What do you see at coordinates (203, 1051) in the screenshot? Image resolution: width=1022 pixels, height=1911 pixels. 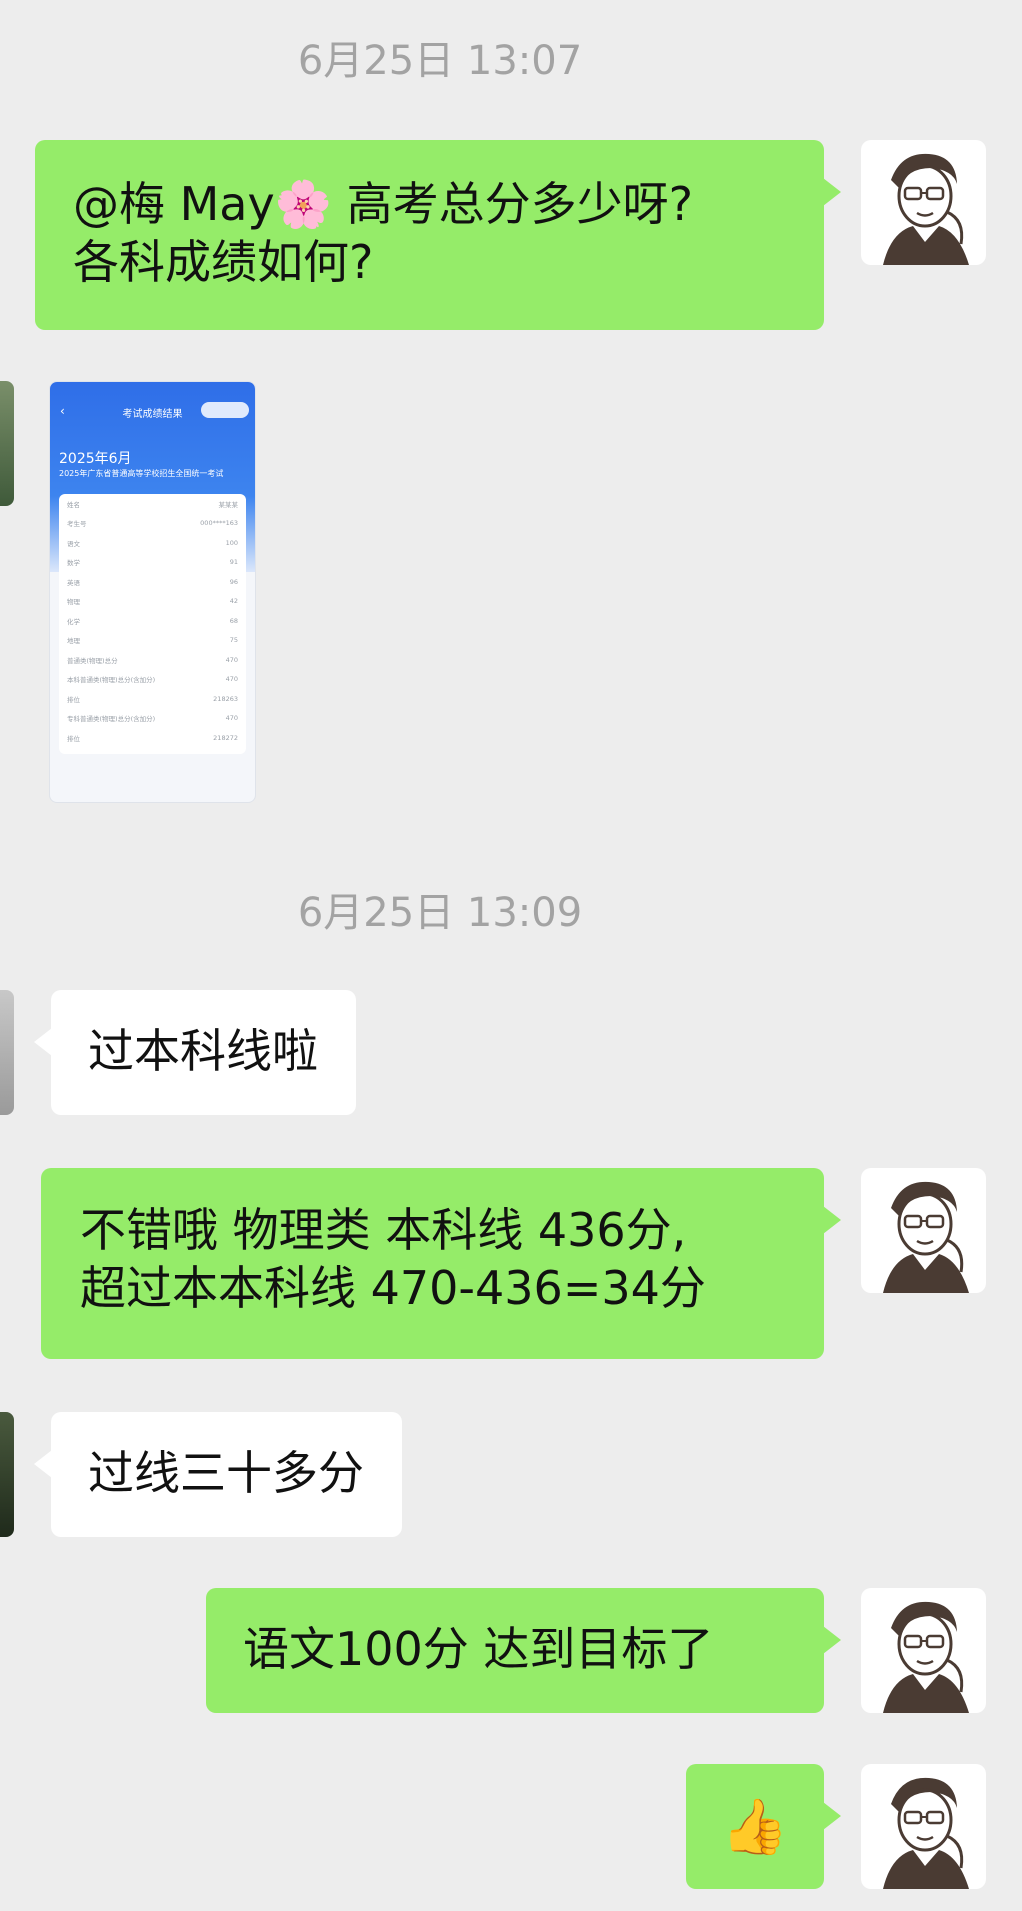 I see `message-text: 过本科线啦` at bounding box center [203, 1051].